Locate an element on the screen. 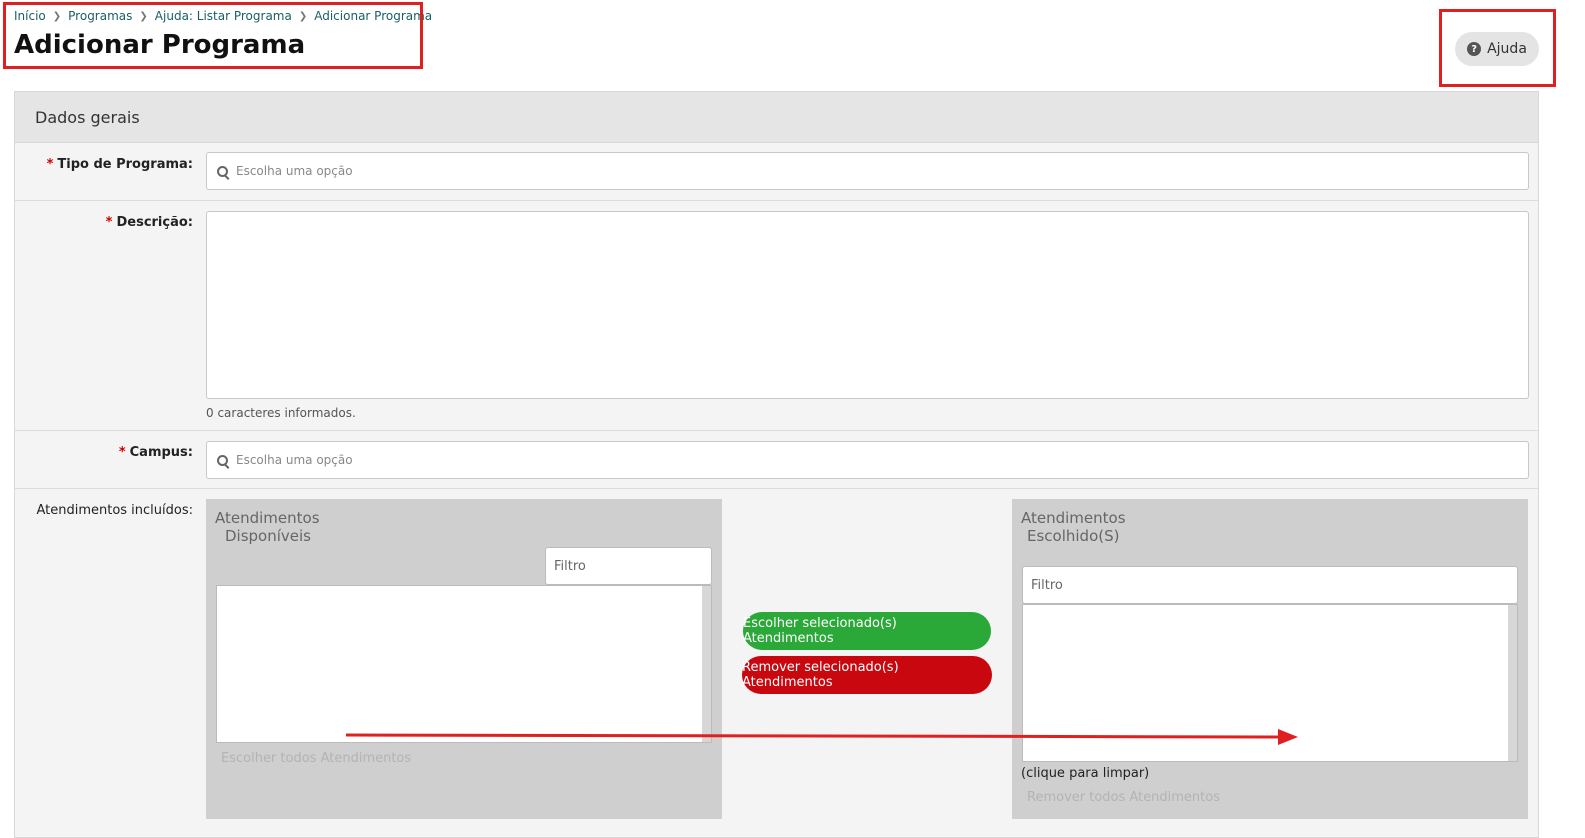 The image size is (1585, 838). available-listbox is located at coordinates (464, 664).